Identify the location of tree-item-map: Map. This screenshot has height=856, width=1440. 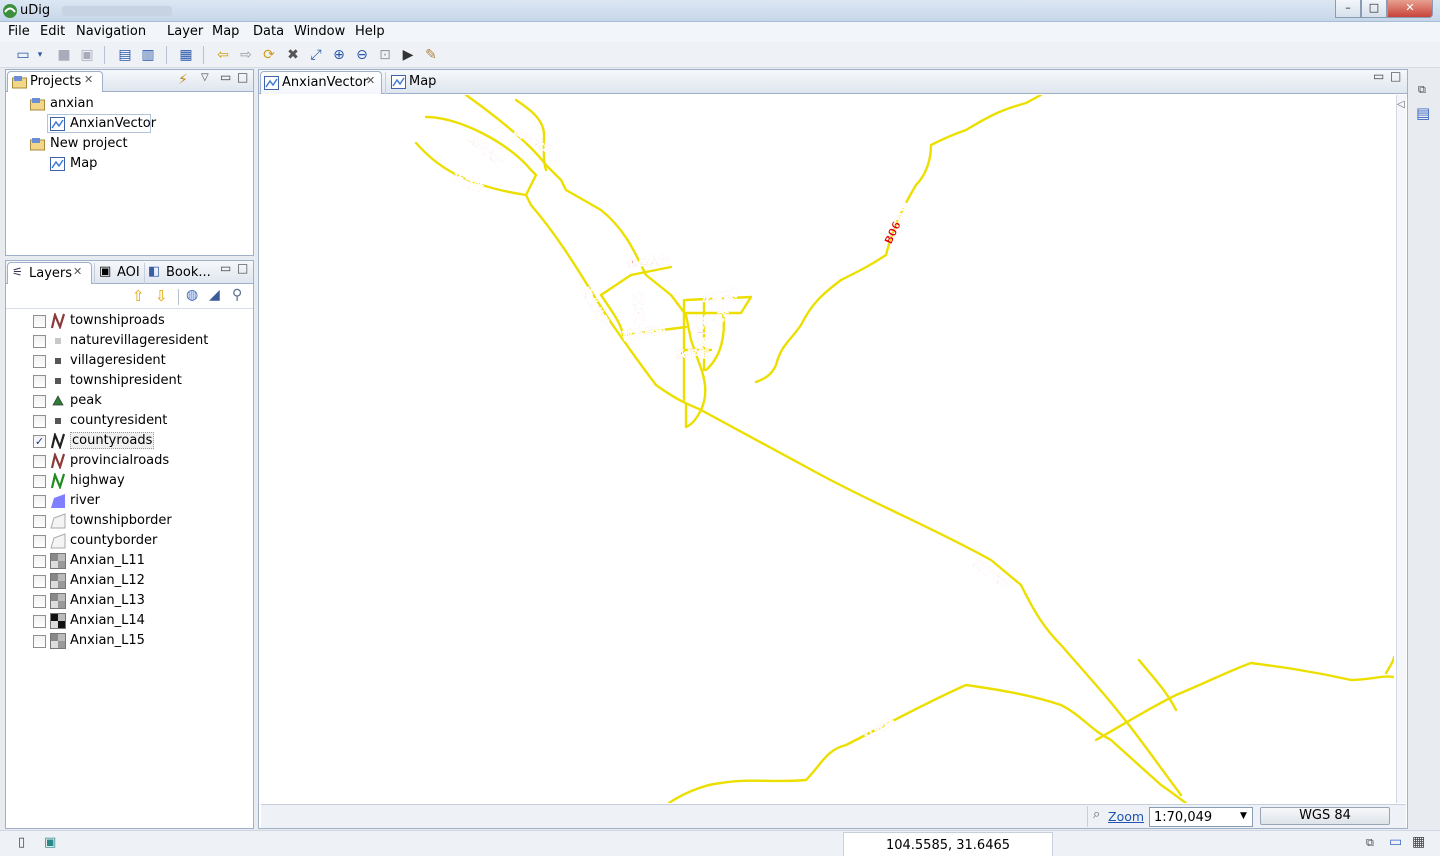
(83, 163).